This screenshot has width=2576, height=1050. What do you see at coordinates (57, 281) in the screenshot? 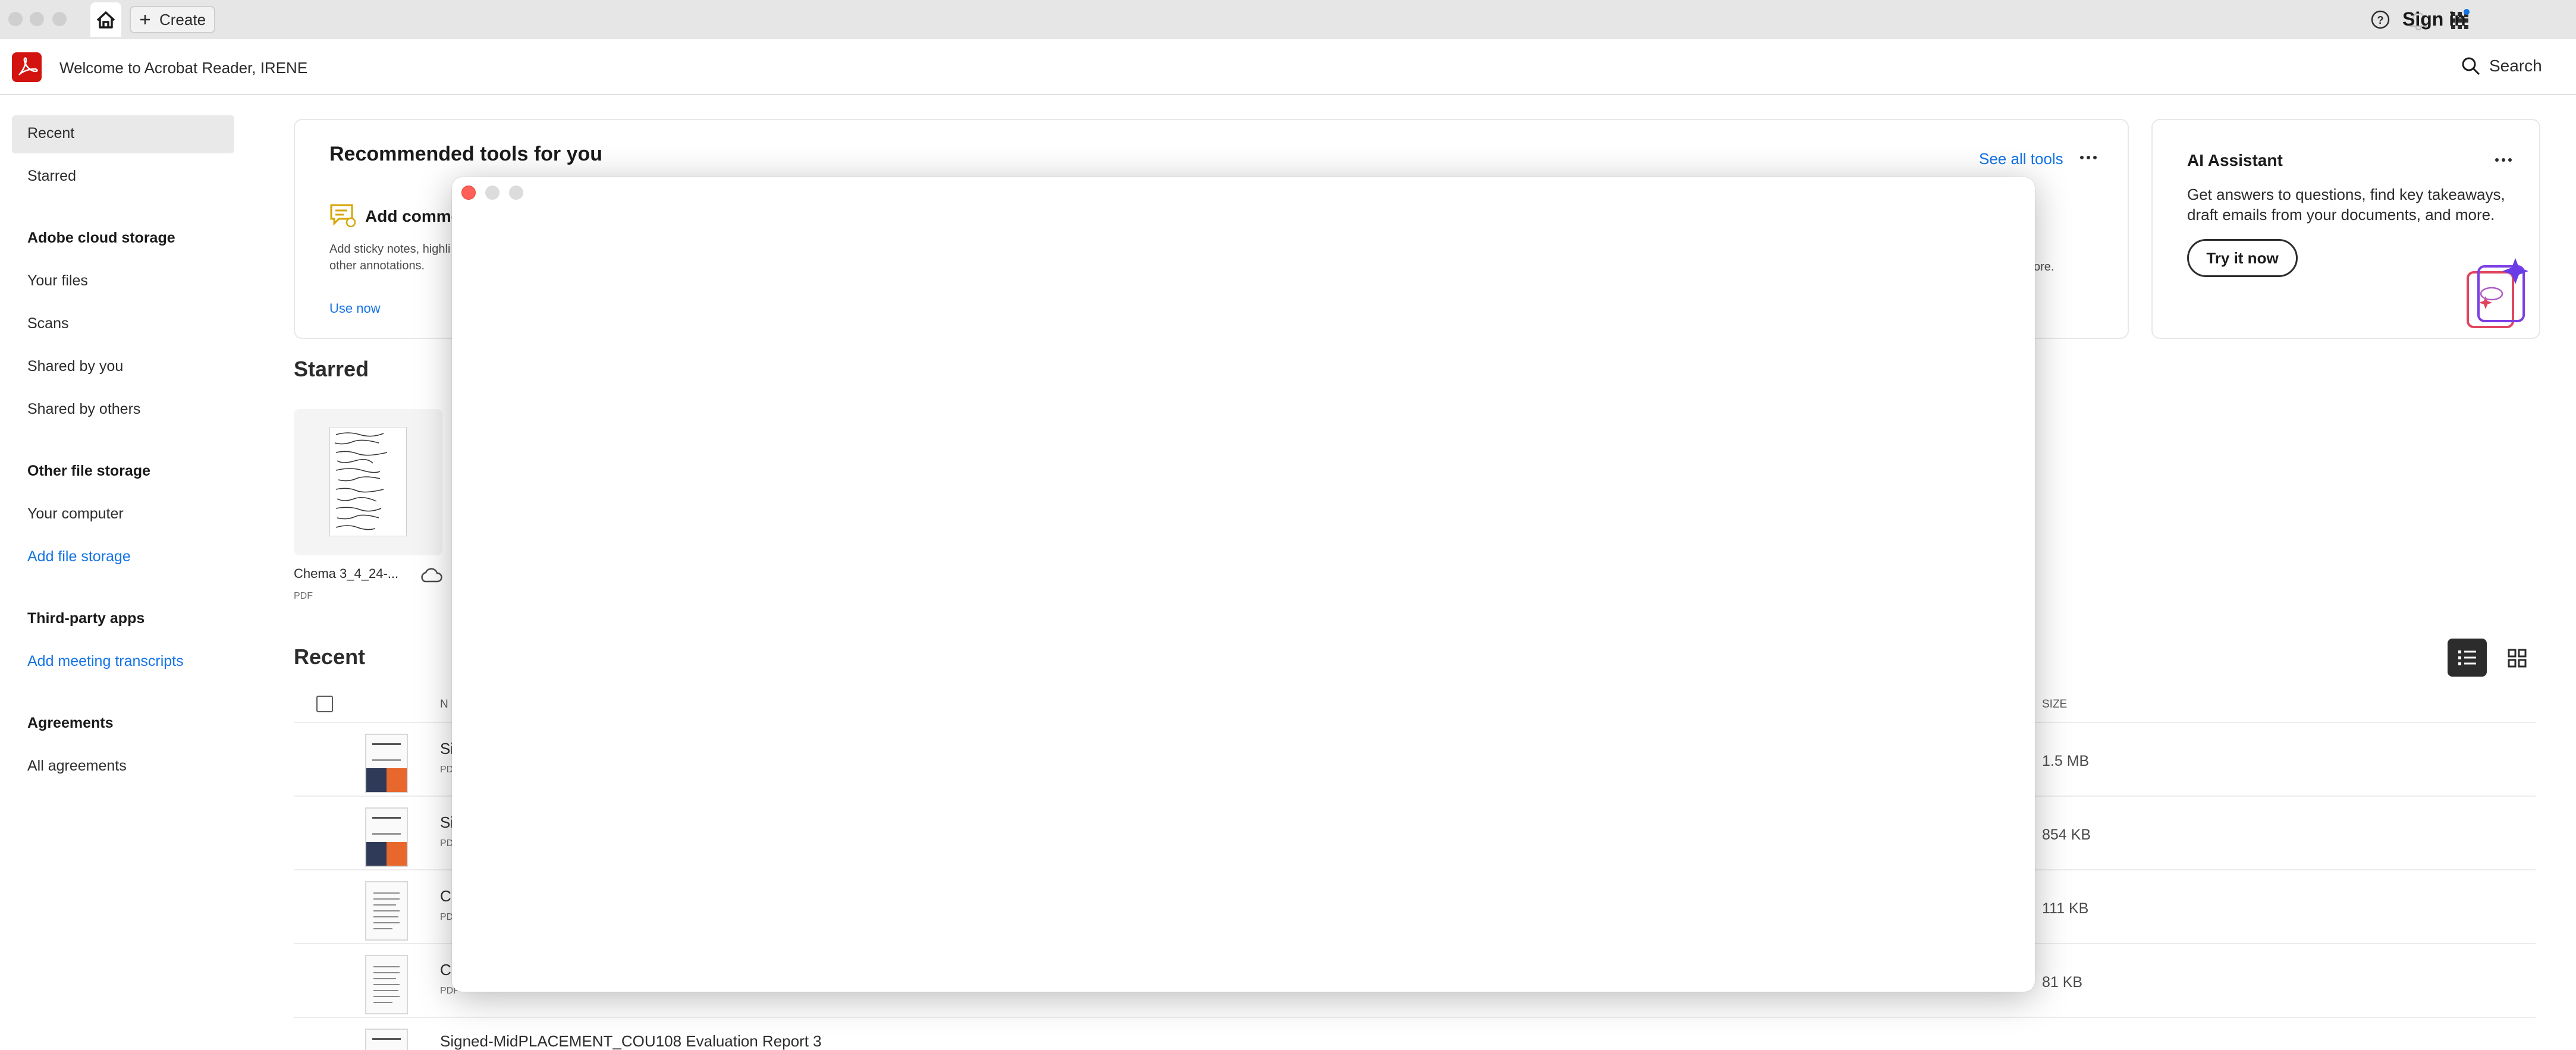
I see `sidebar-item-your-files: Your files` at bounding box center [57, 281].